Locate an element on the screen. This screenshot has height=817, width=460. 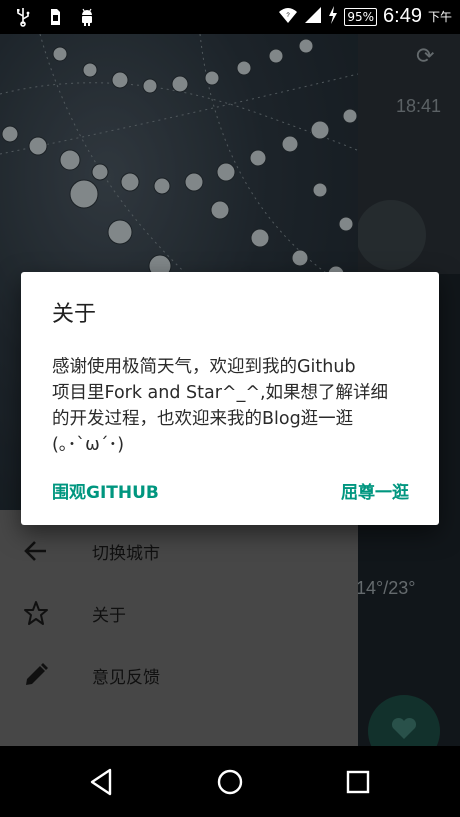
recents-nav-icon is located at coordinates (358, 782).